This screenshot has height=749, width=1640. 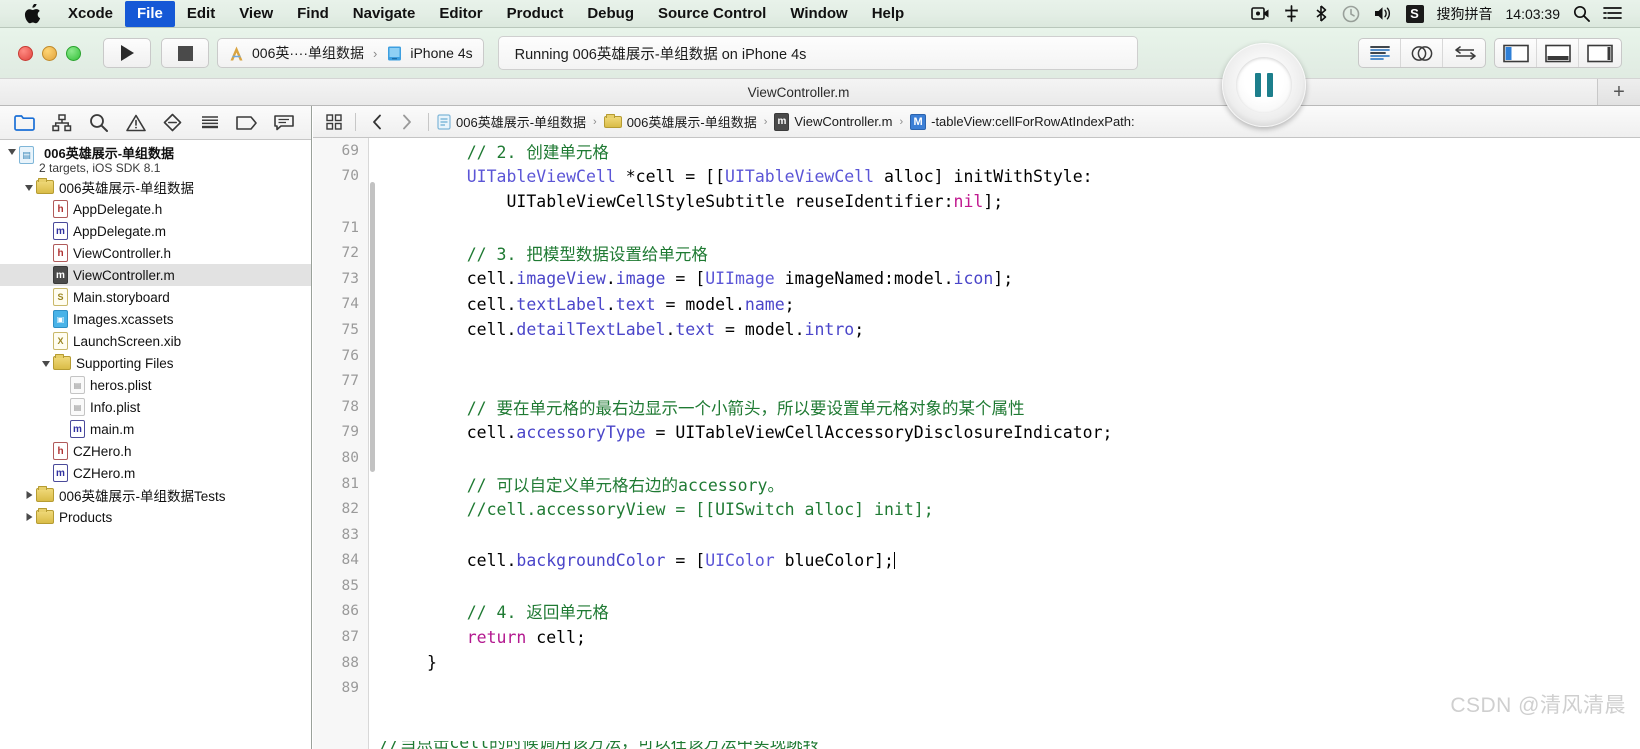 What do you see at coordinates (1321, 13) in the screenshot?
I see `bluetooth-icon` at bounding box center [1321, 13].